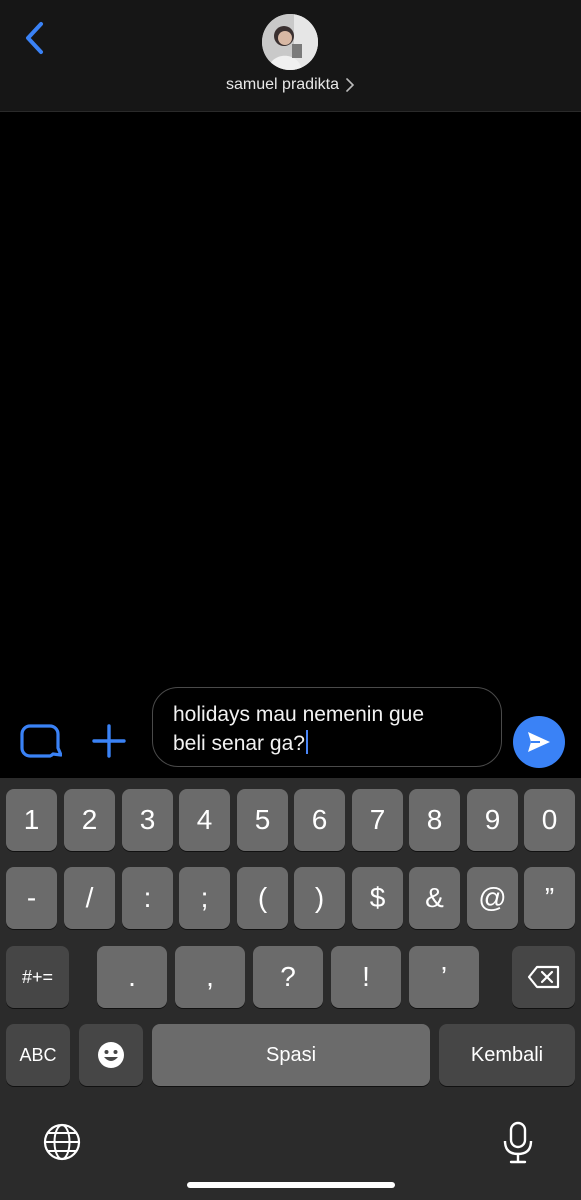  I want to click on chevron-left-icon, so click(34, 38).